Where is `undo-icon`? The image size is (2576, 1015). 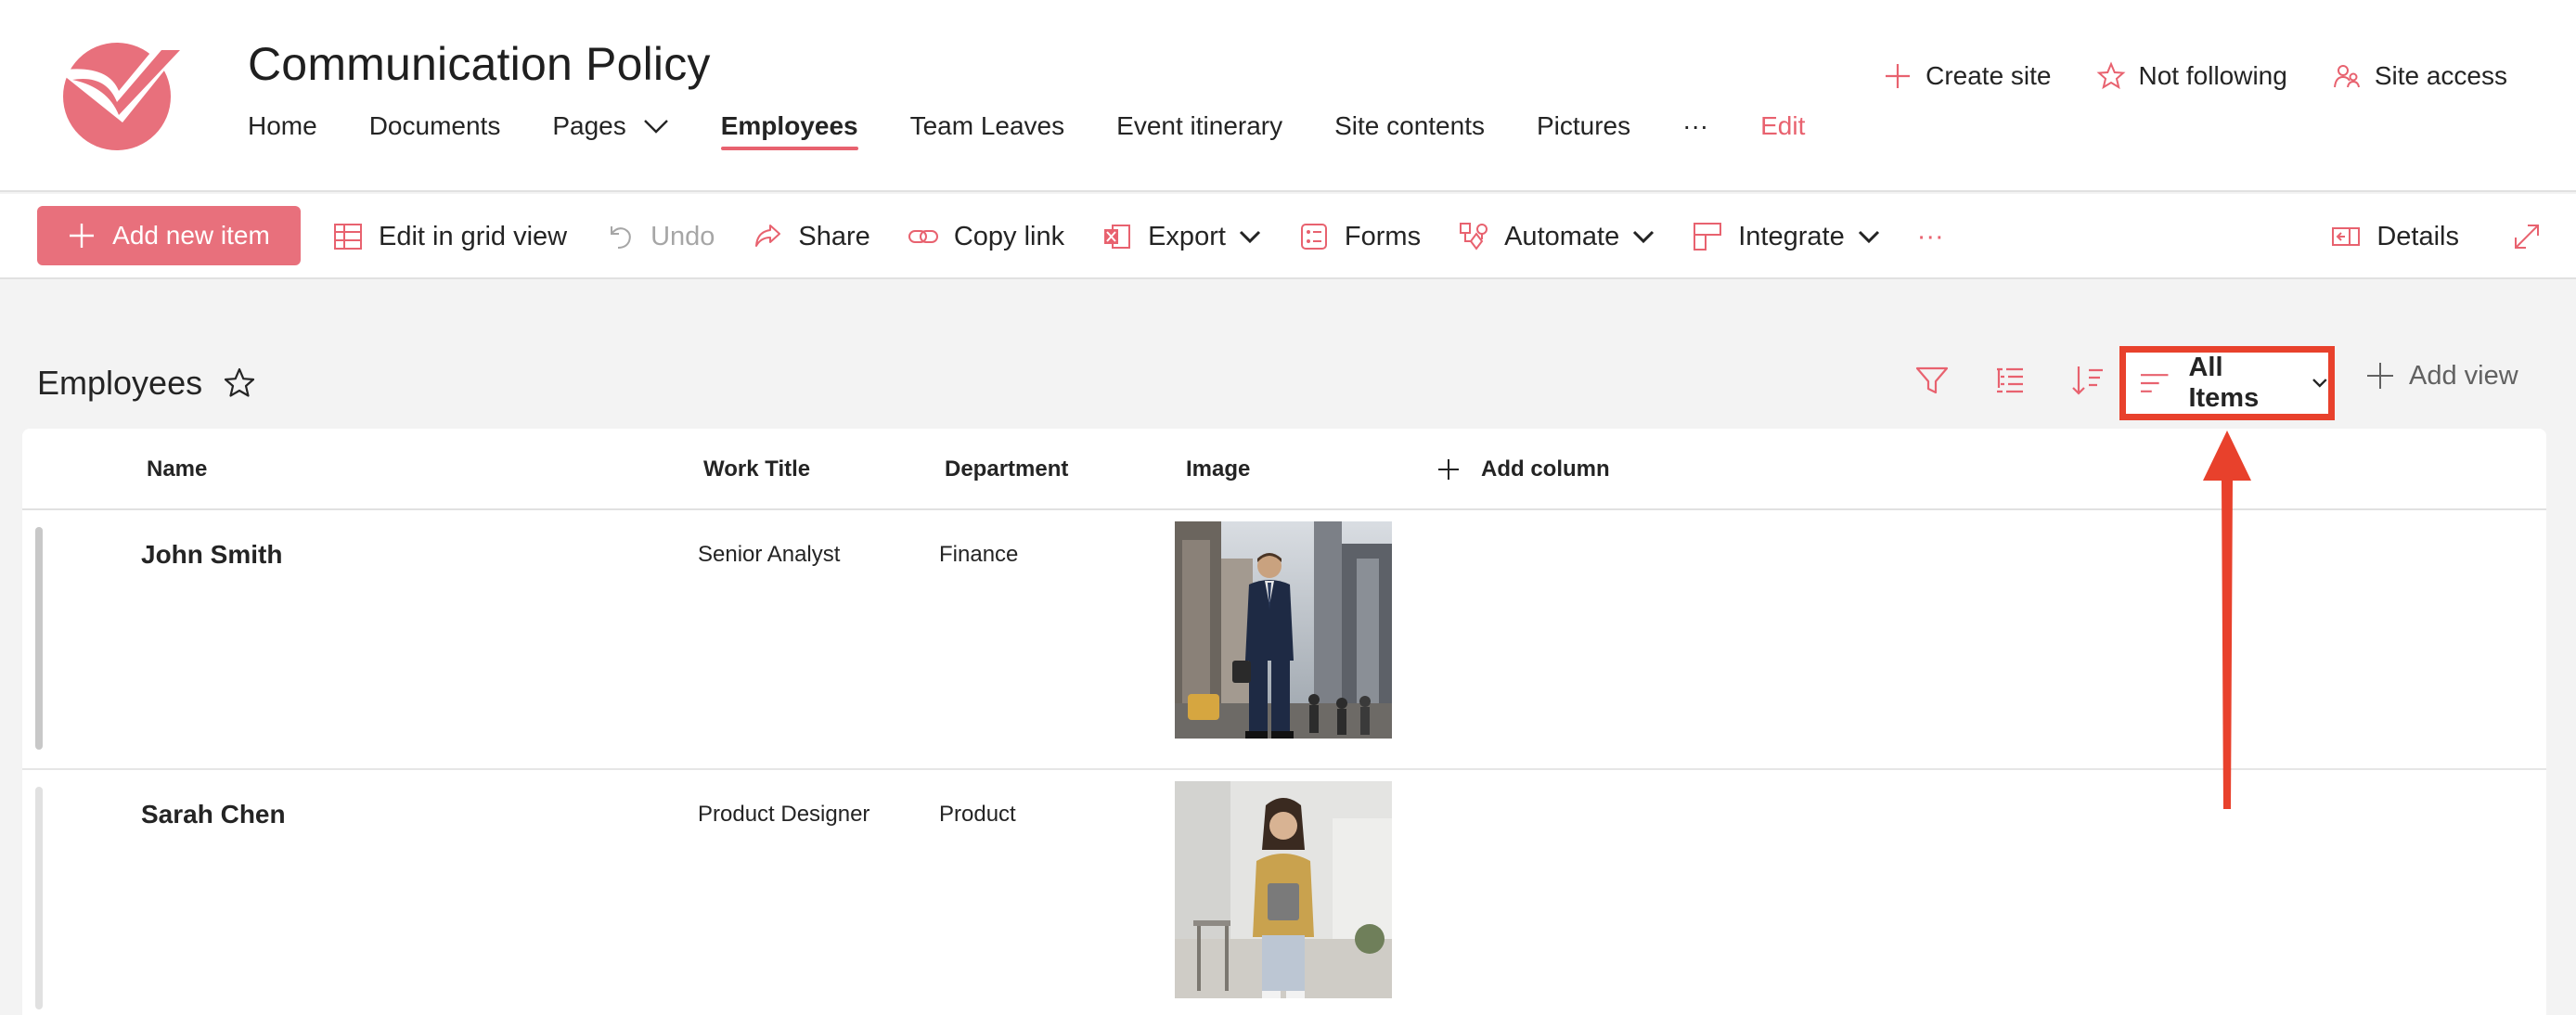
undo-icon is located at coordinates (621, 238).